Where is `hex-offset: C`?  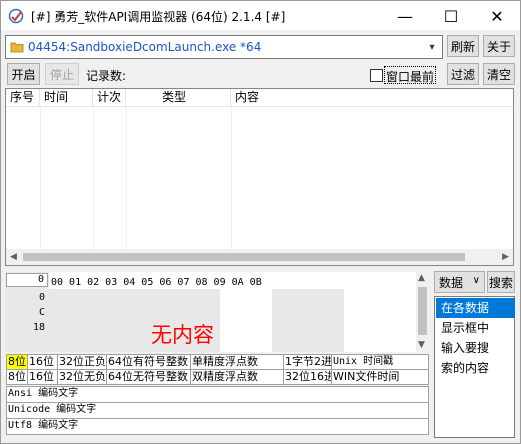 hex-offset: C is located at coordinates (41, 312).